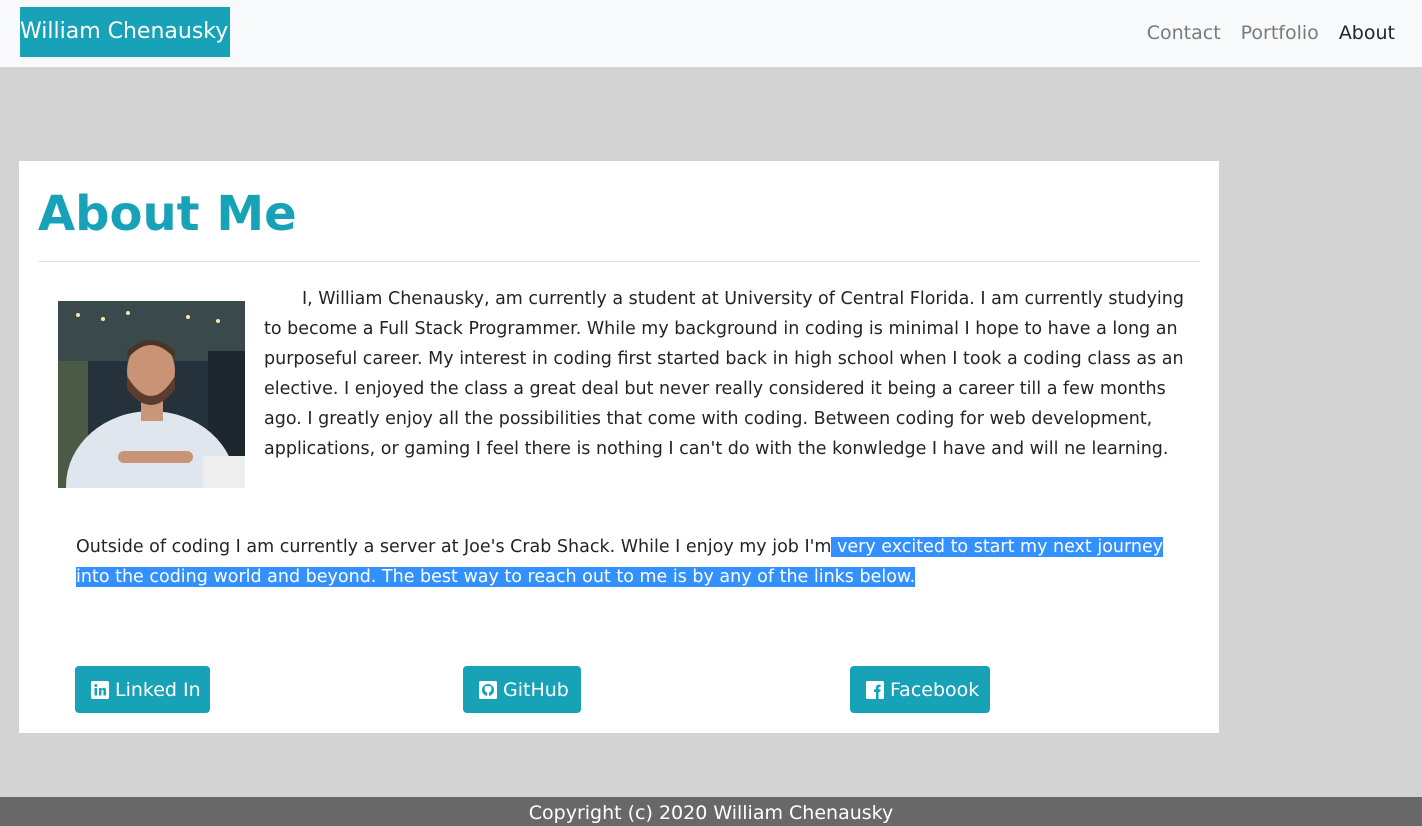 The height and width of the screenshot is (826, 1422). I want to click on linkedin-label: Linked In, so click(158, 689).